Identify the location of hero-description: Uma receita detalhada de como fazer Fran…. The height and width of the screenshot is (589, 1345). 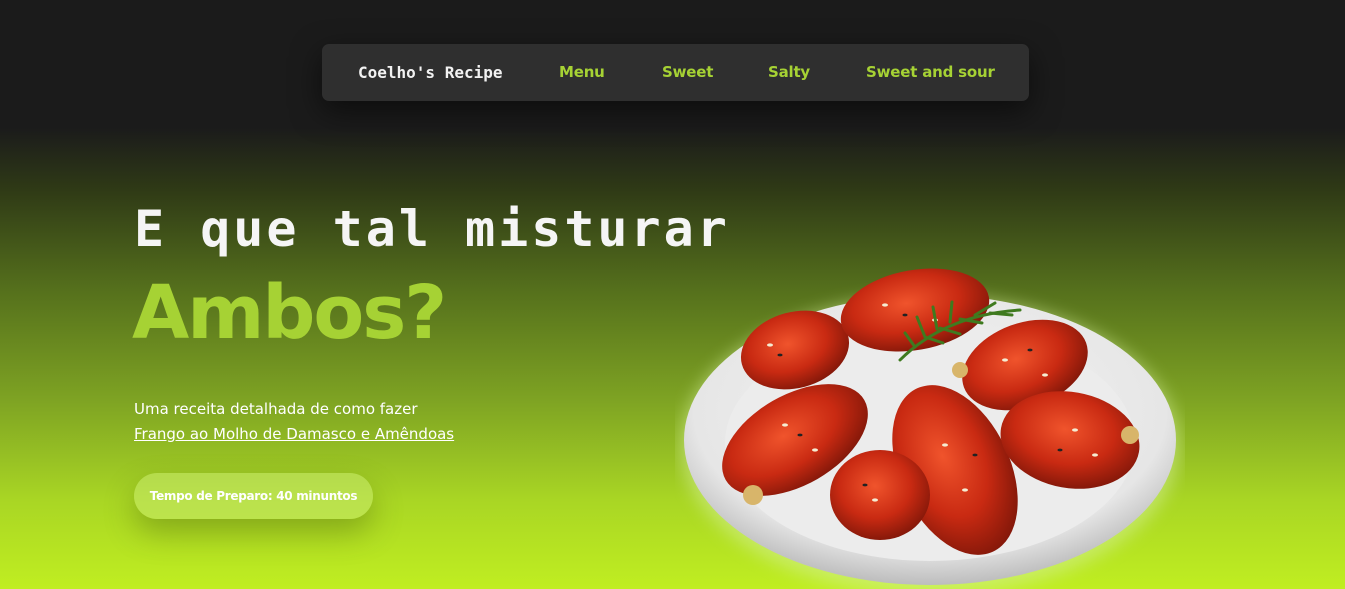
(344, 422).